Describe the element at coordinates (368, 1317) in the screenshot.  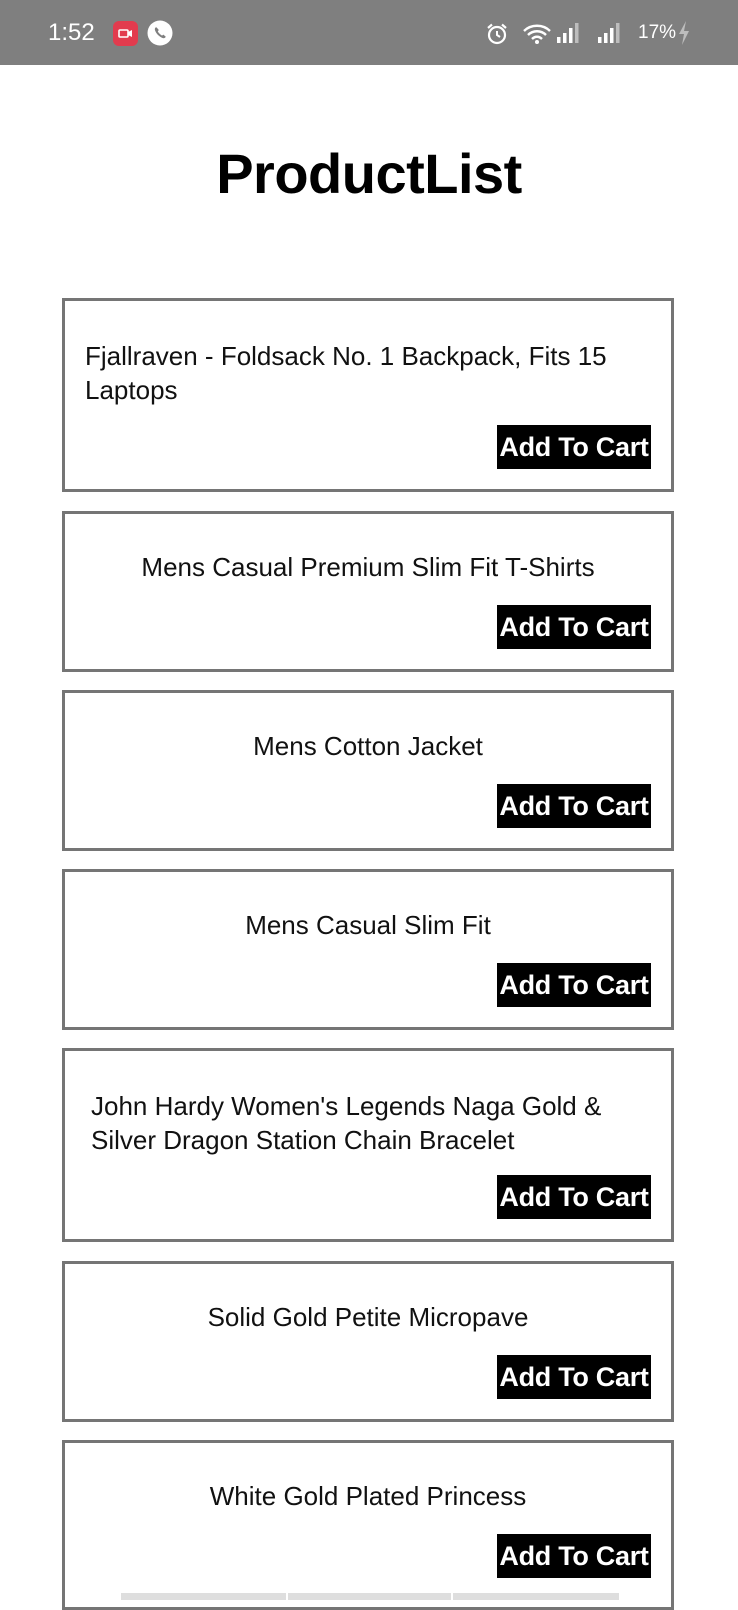
I see `product-name: Solid Gold Petite Micropave` at that location.